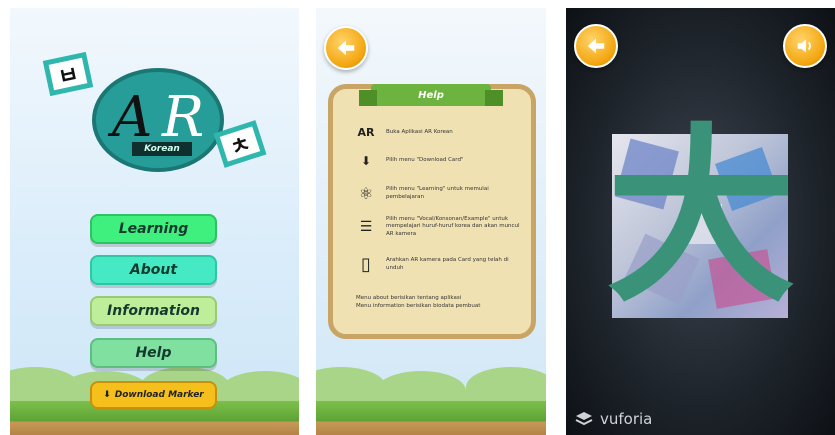 This screenshot has width=835, height=435. I want to click on information-button: Information, so click(153, 311).